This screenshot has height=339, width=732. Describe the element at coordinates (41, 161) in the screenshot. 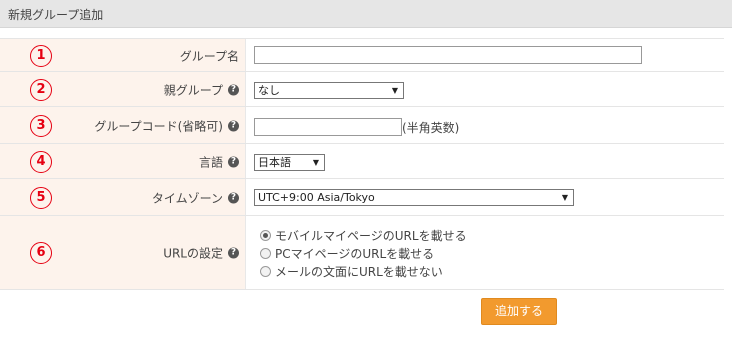

I see `row-number: 4` at that location.